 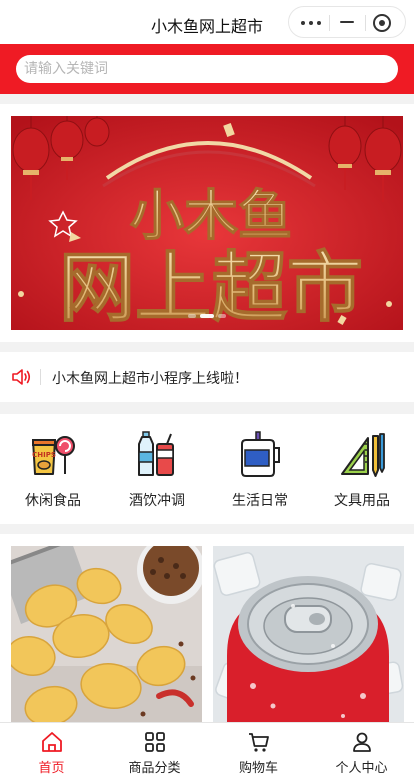 I want to click on category-item-daily-life: 生活日常, so click(x=260, y=470).